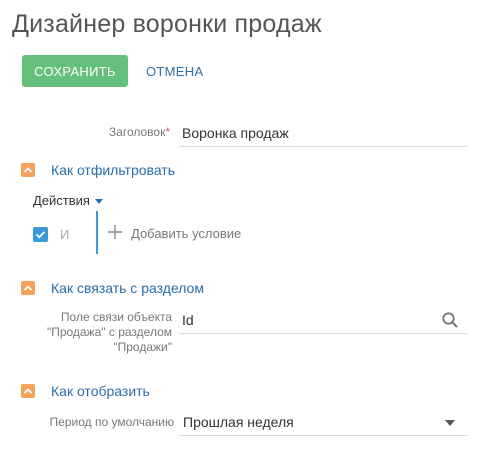 This screenshot has height=451, width=482. Describe the element at coordinates (142, 347) in the screenshot. I see `link-field-label-line: "Продажи"` at that location.